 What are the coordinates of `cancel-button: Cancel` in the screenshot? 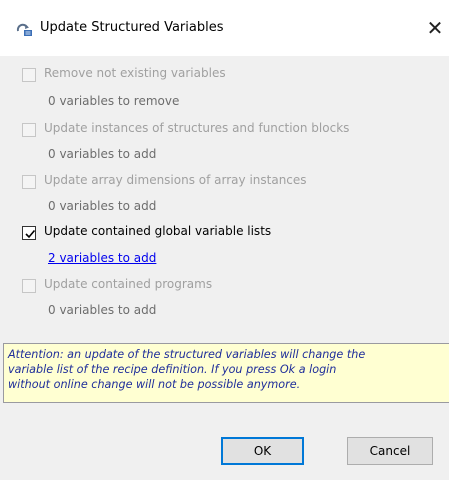 It's located at (390, 451).